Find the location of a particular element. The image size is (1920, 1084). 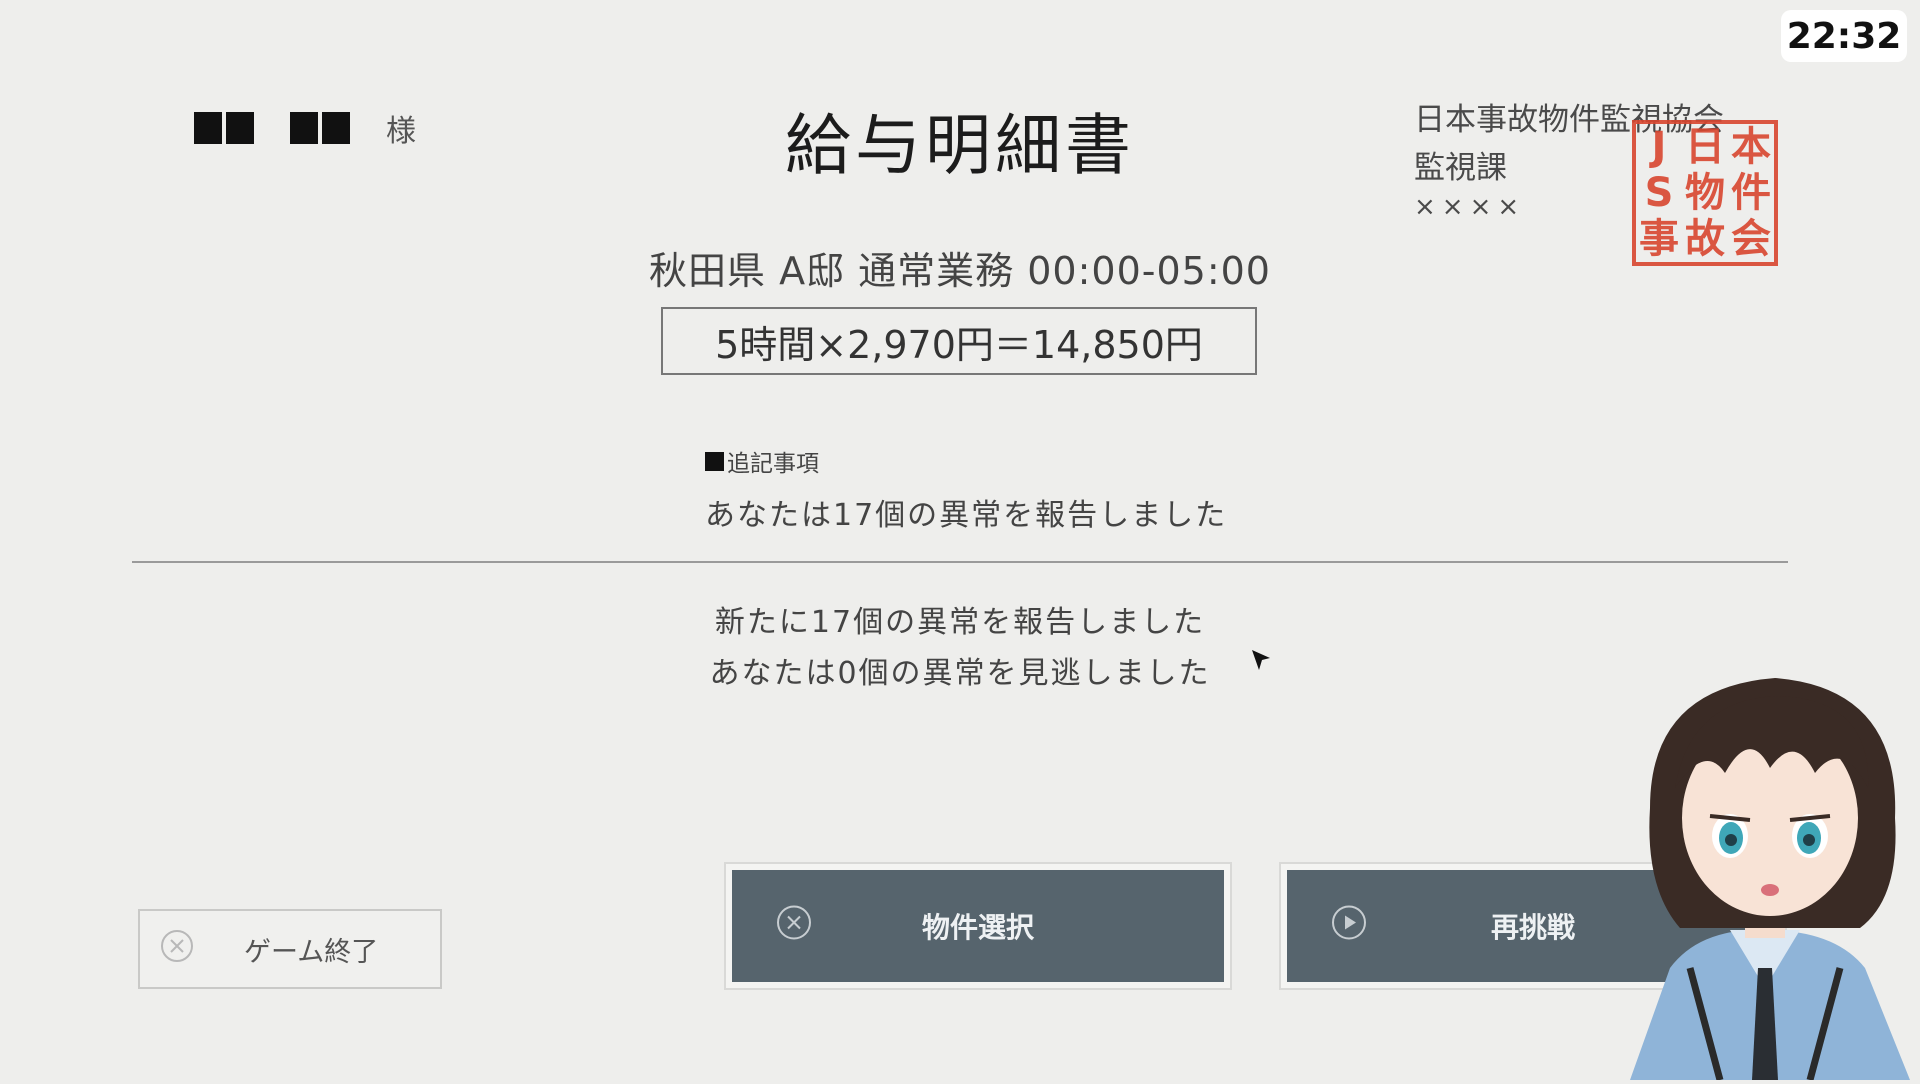

pay-calculation: 5時間×2,970円＝14,850円 is located at coordinates (959, 344).